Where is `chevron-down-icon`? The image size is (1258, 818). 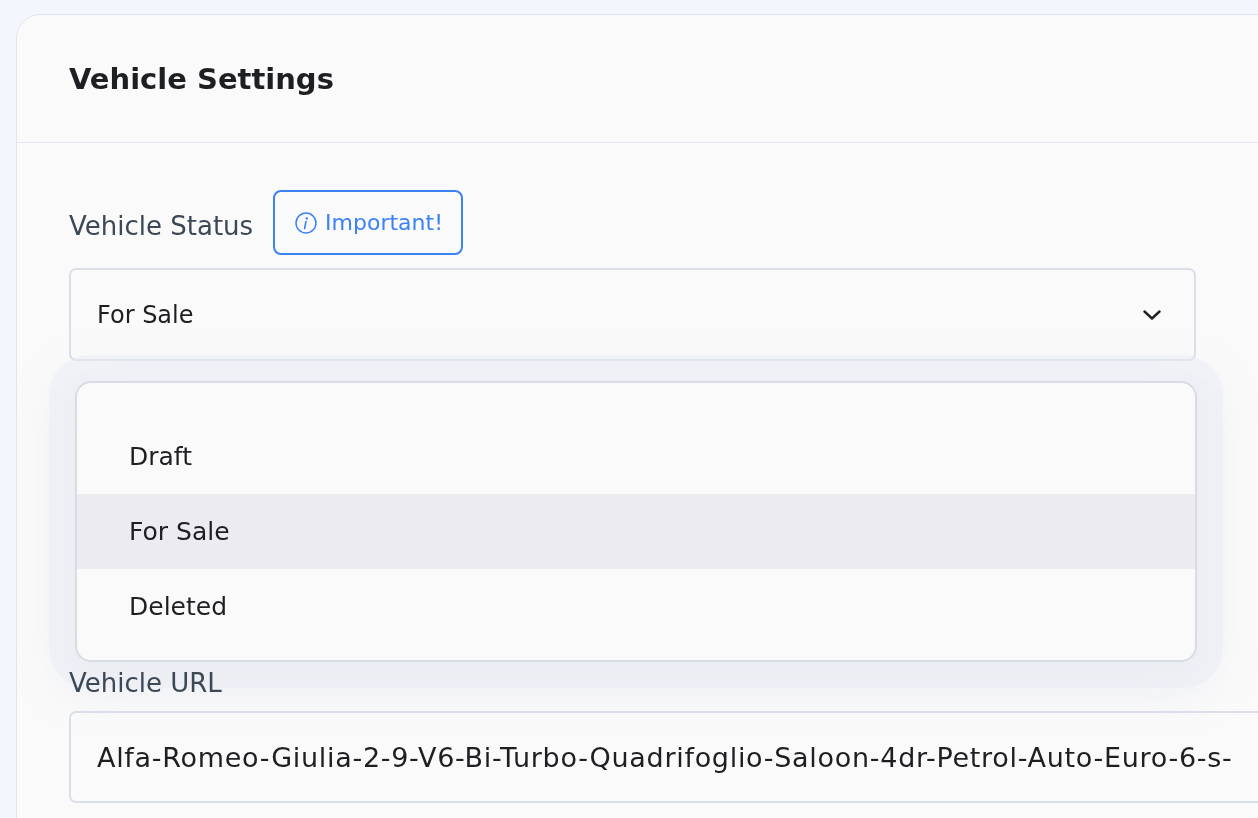
chevron-down-icon is located at coordinates (1152, 314).